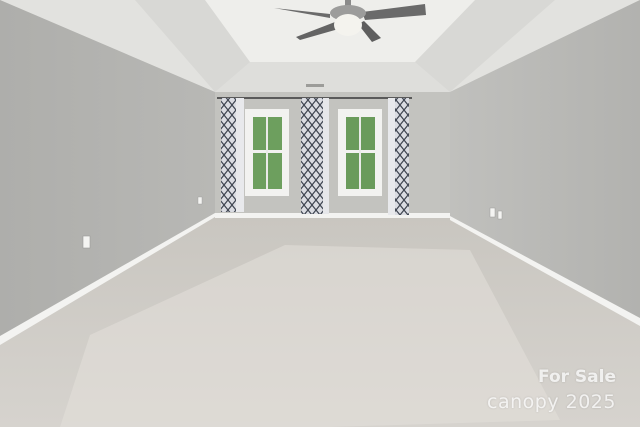  What do you see at coordinates (315, 85) in the screenshot?
I see `ceiling-vent` at bounding box center [315, 85].